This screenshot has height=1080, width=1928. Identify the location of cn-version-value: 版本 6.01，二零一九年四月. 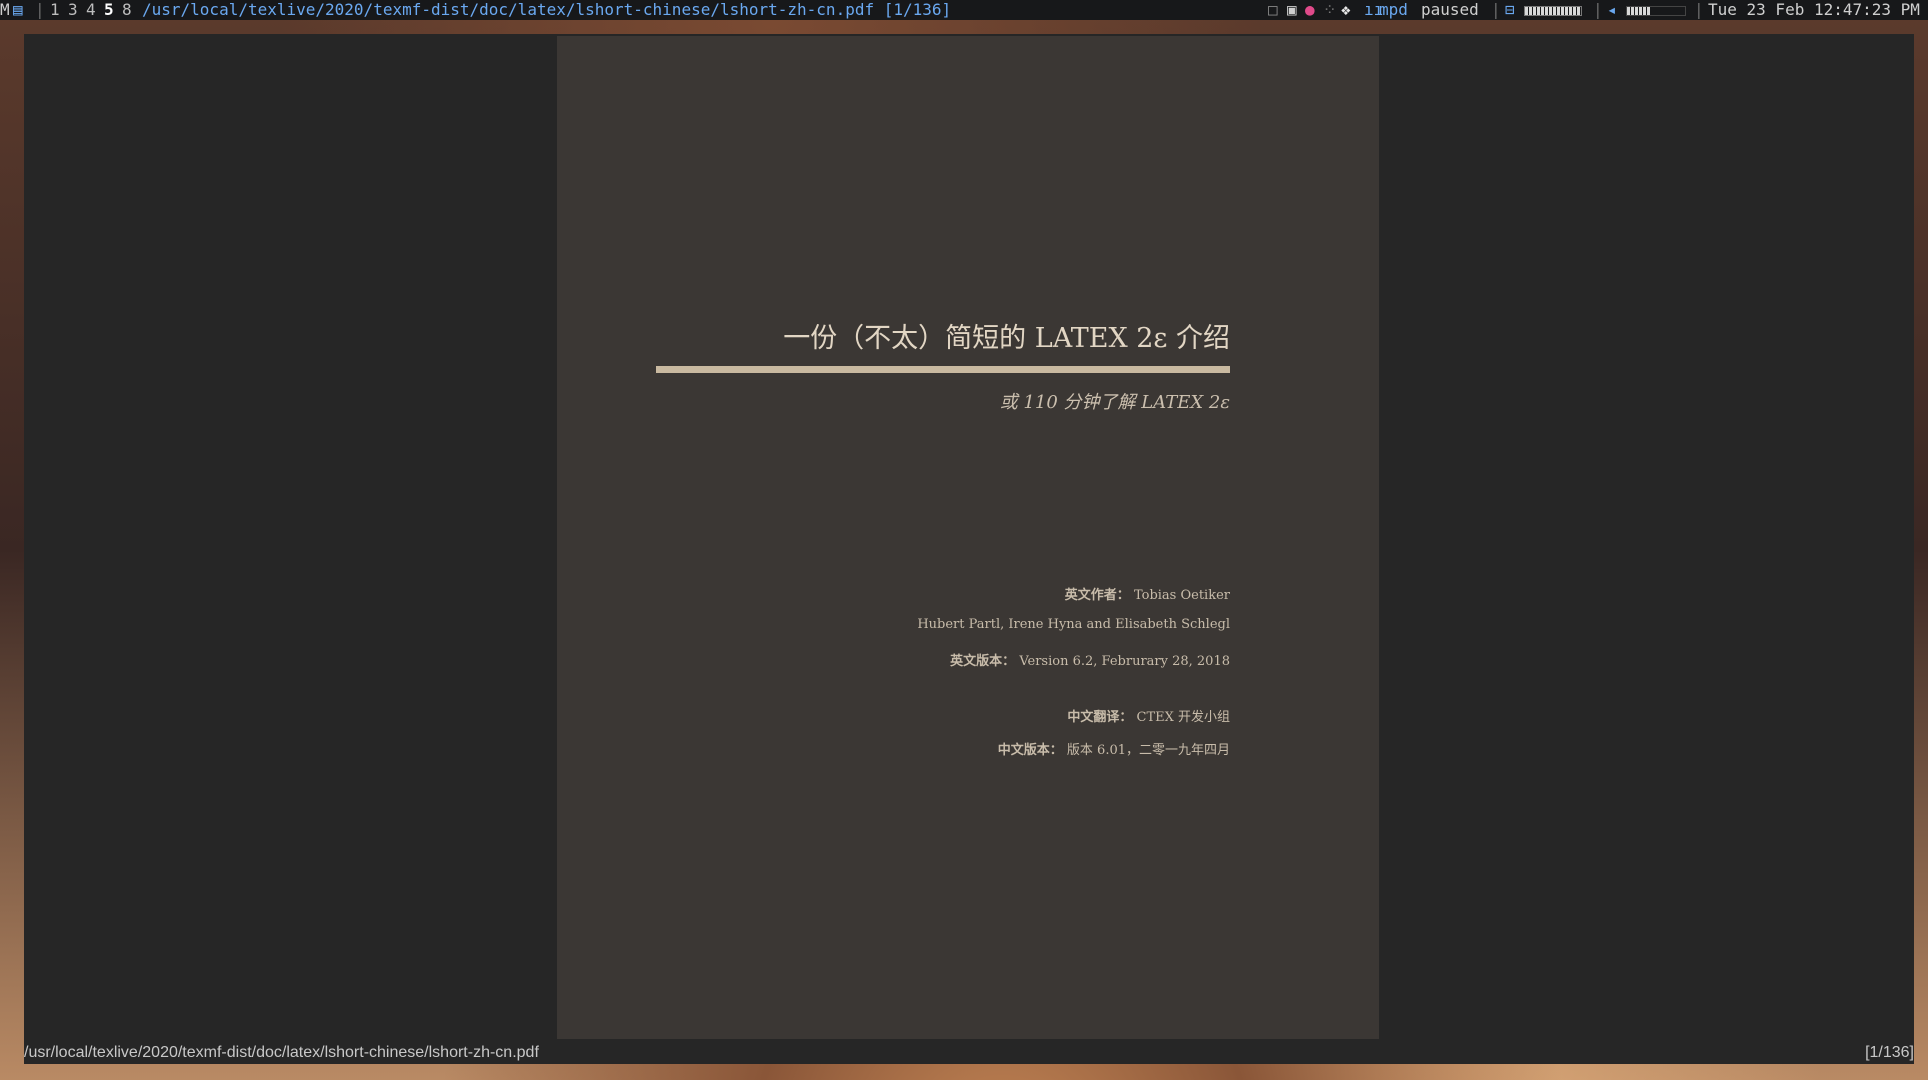
(1148, 750).